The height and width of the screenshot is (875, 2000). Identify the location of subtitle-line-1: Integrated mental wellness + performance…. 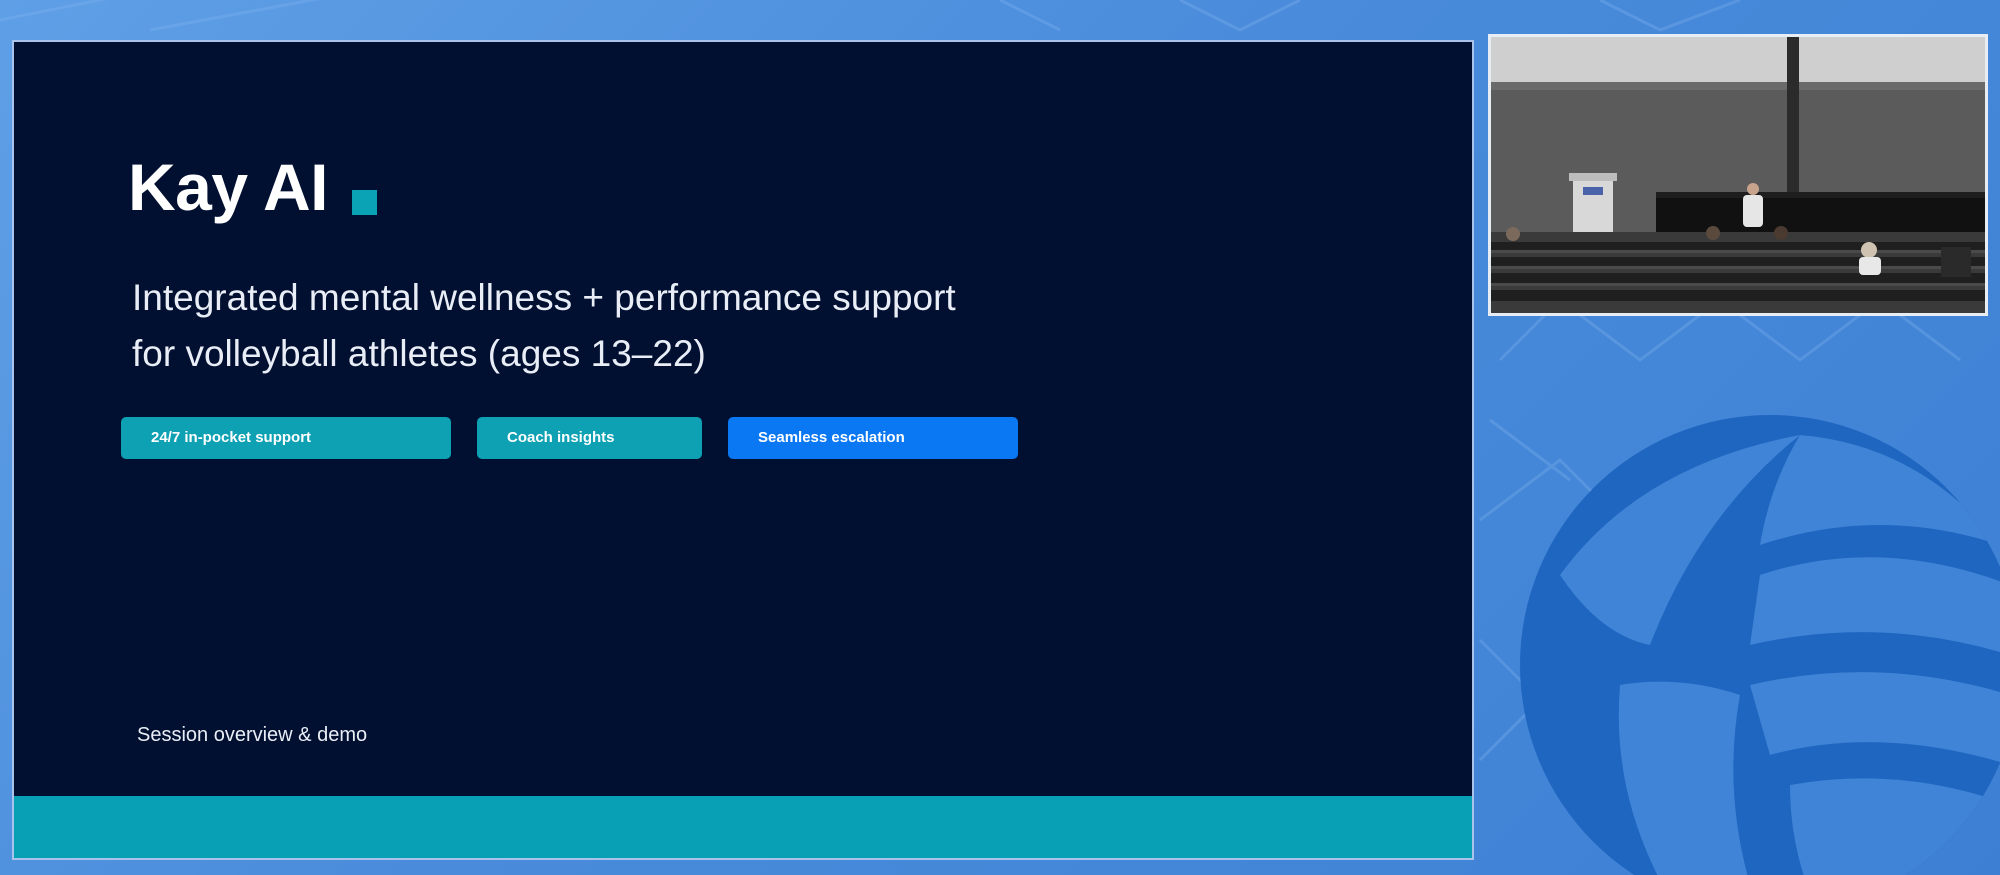
(544, 297).